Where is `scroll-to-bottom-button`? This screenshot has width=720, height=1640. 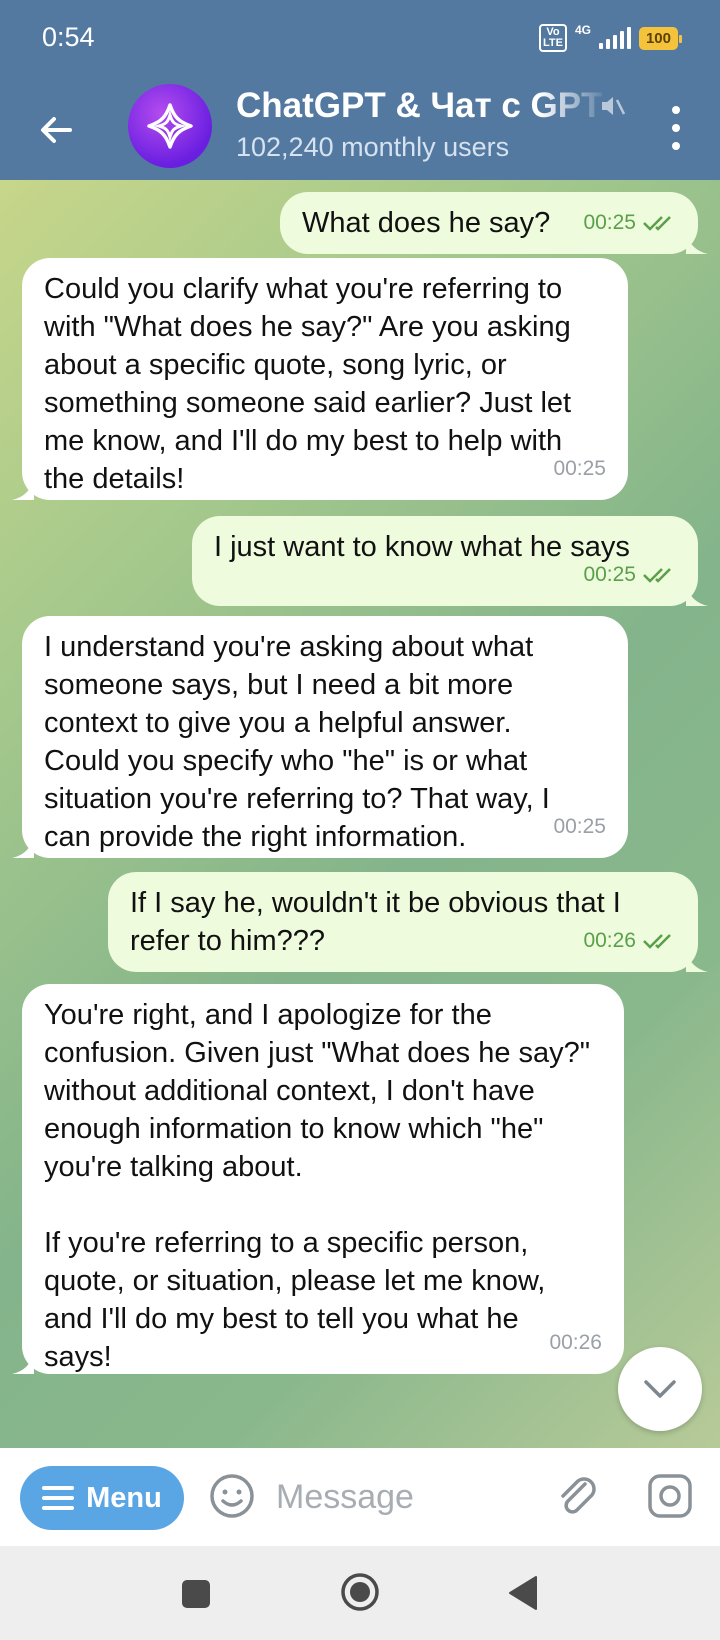 scroll-to-bottom-button is located at coordinates (660, 1389).